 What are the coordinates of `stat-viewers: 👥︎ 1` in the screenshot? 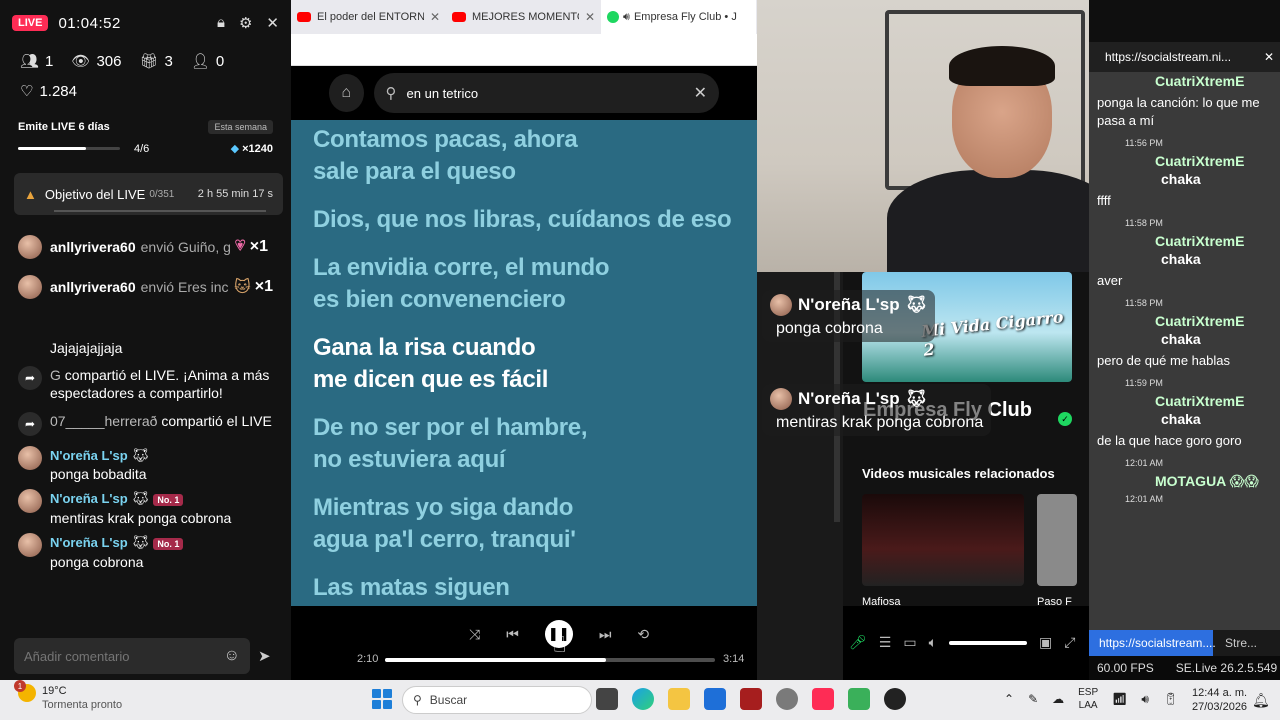 It's located at (36, 61).